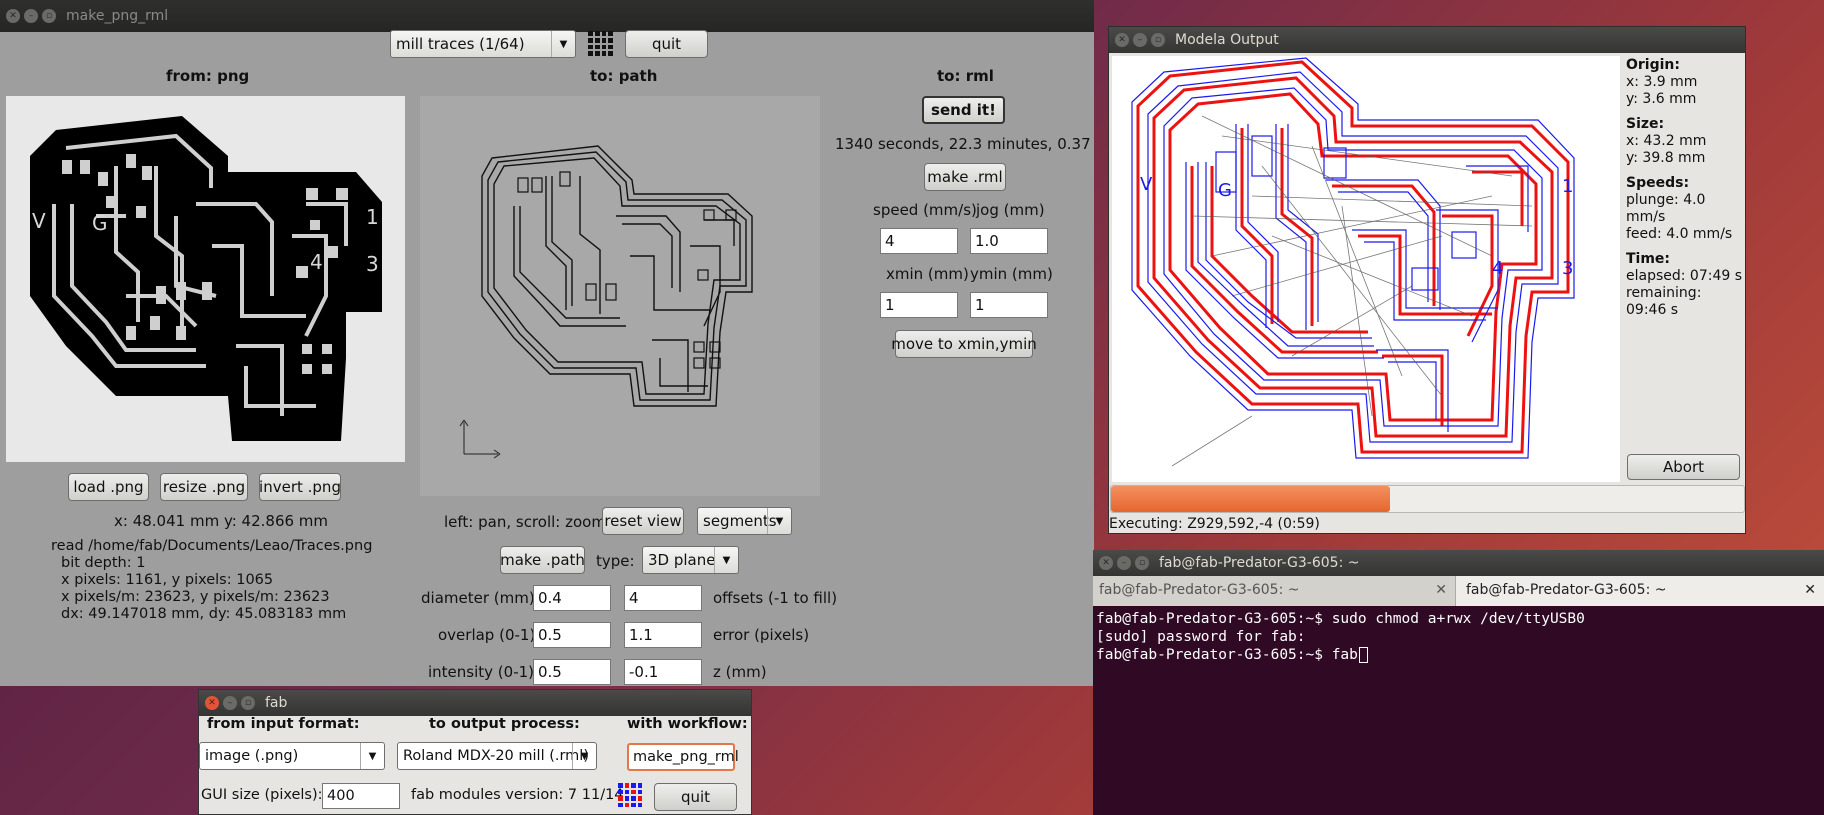  I want to click on terminal-tab-2: fab@fab-Predator-G3-605: ~ ✕, so click(1640, 591).